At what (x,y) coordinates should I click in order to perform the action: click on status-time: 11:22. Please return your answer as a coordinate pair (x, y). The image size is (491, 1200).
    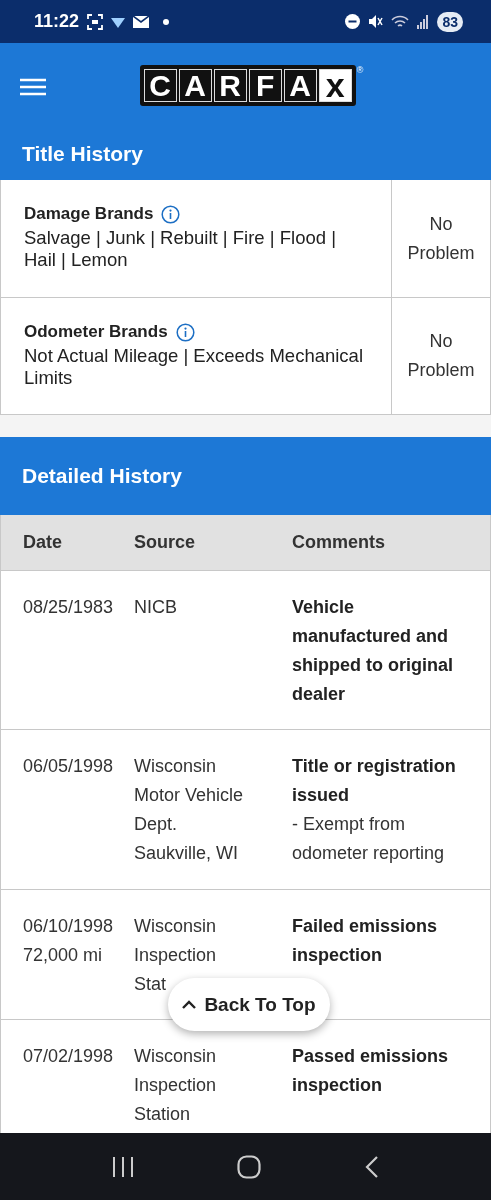
    Looking at the image, I should click on (57, 21).